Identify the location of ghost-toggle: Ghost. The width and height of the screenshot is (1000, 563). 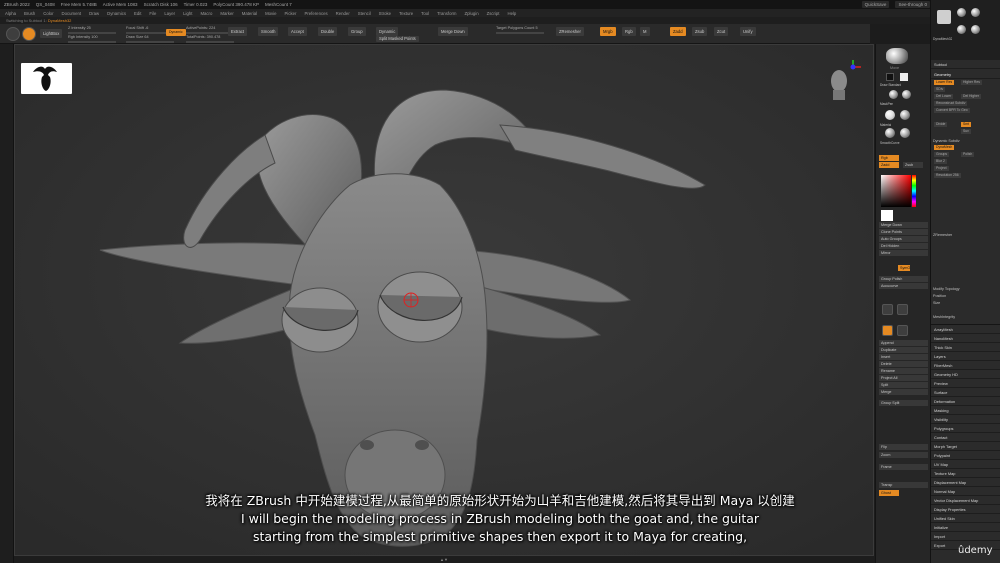
(889, 493).